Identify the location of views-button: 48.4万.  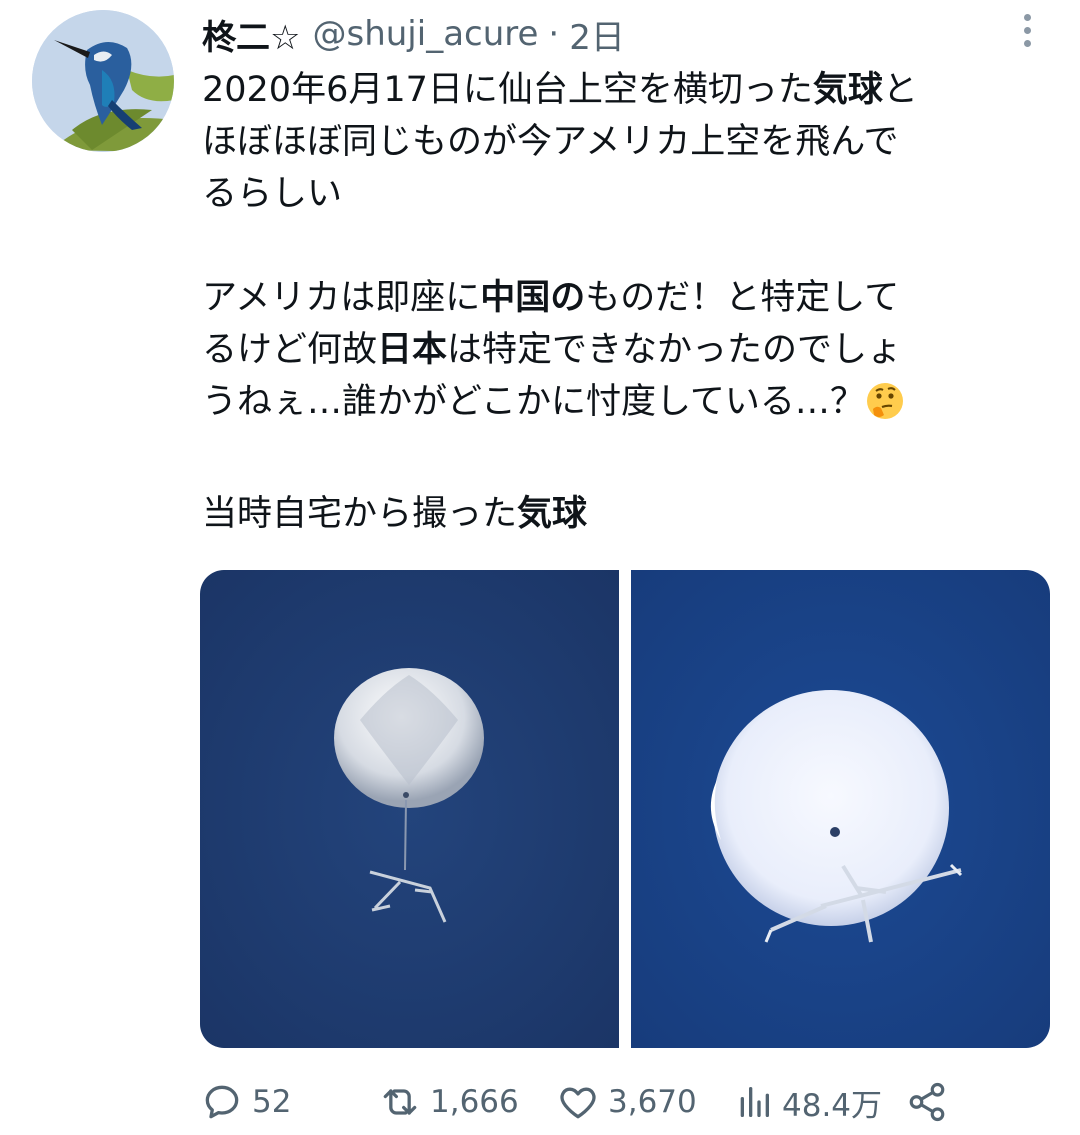
(820, 1102).